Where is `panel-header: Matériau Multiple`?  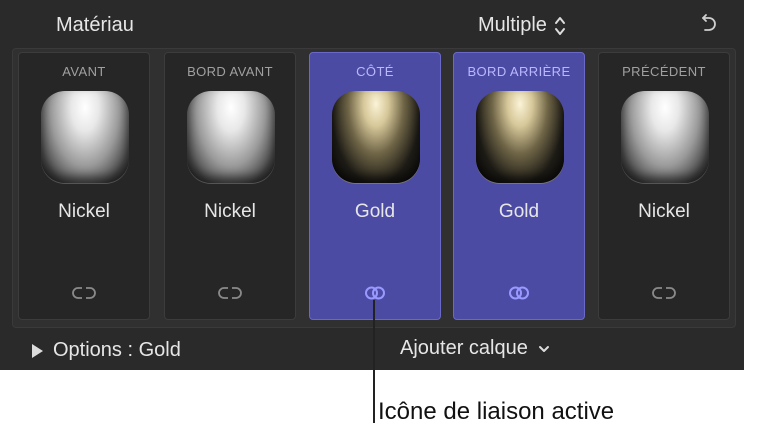 panel-header: Matériau Multiple is located at coordinates (372, 25).